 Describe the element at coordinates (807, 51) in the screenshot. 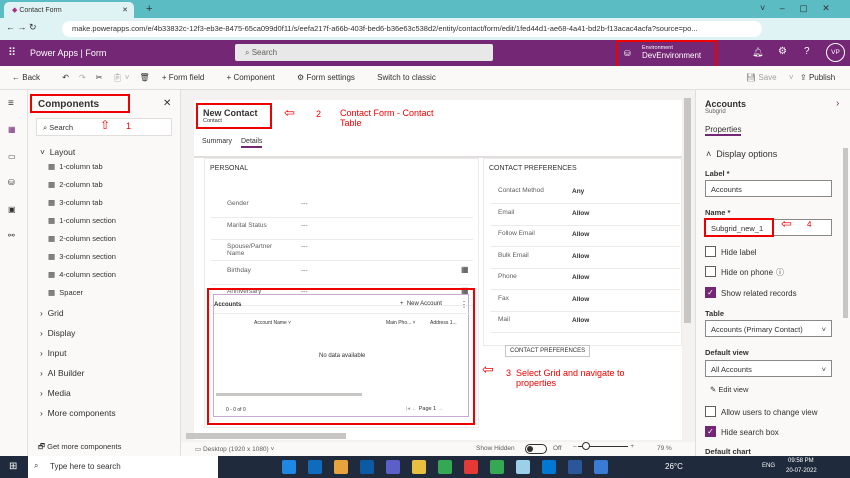

I see `help-icon: ?` at that location.